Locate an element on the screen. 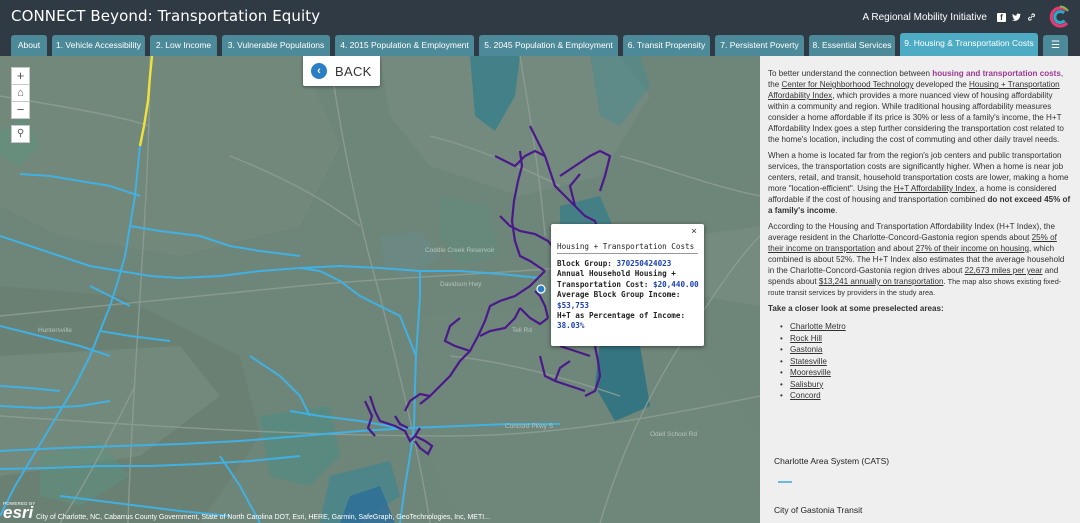  map-label-tell-rd: Tell Rd is located at coordinates (522, 330).